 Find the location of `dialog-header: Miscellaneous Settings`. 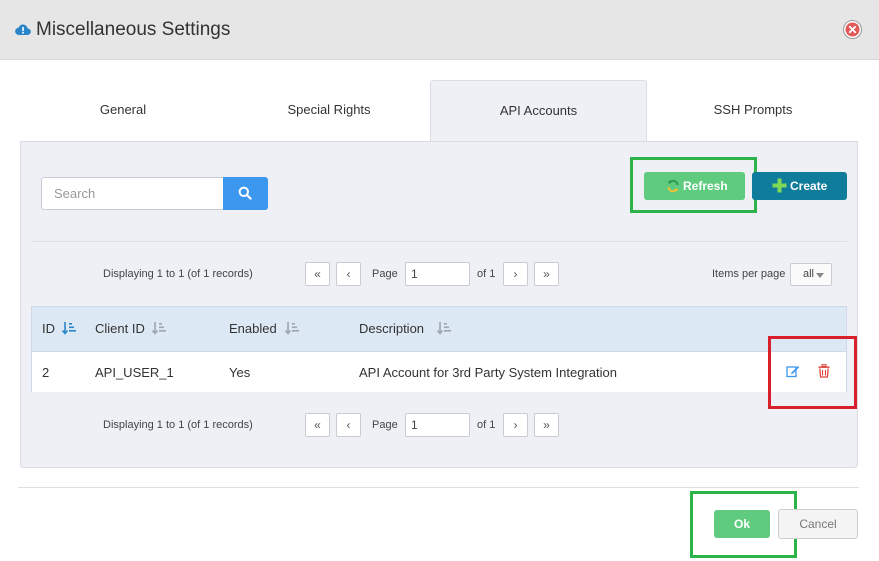

dialog-header: Miscellaneous Settings is located at coordinates (439, 30).